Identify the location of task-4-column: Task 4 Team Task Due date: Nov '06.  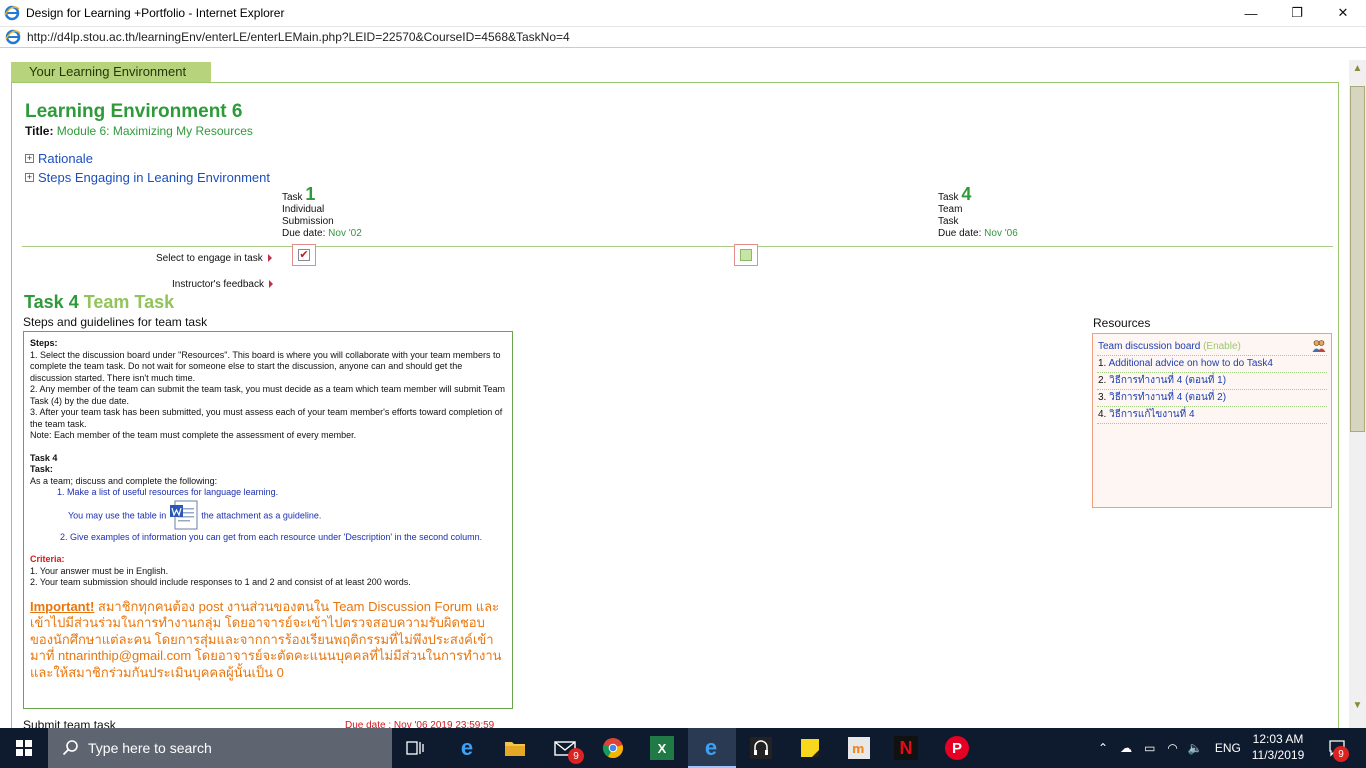
(978, 212).